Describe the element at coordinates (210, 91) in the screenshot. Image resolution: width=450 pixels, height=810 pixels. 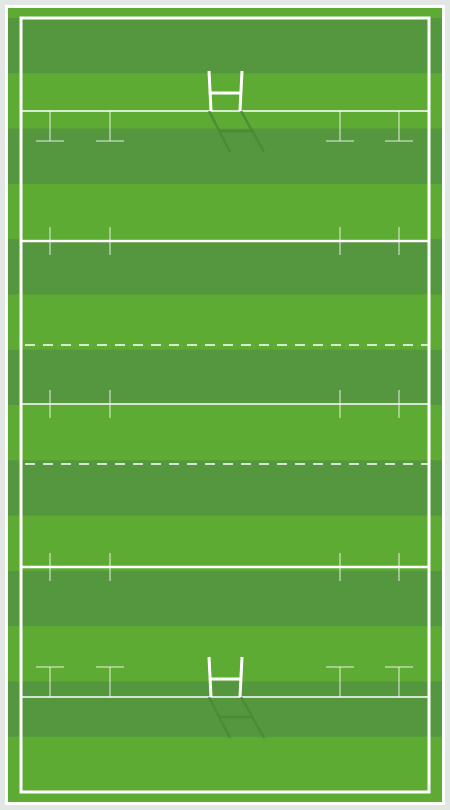
I see `goal-post-top-left-upright` at that location.